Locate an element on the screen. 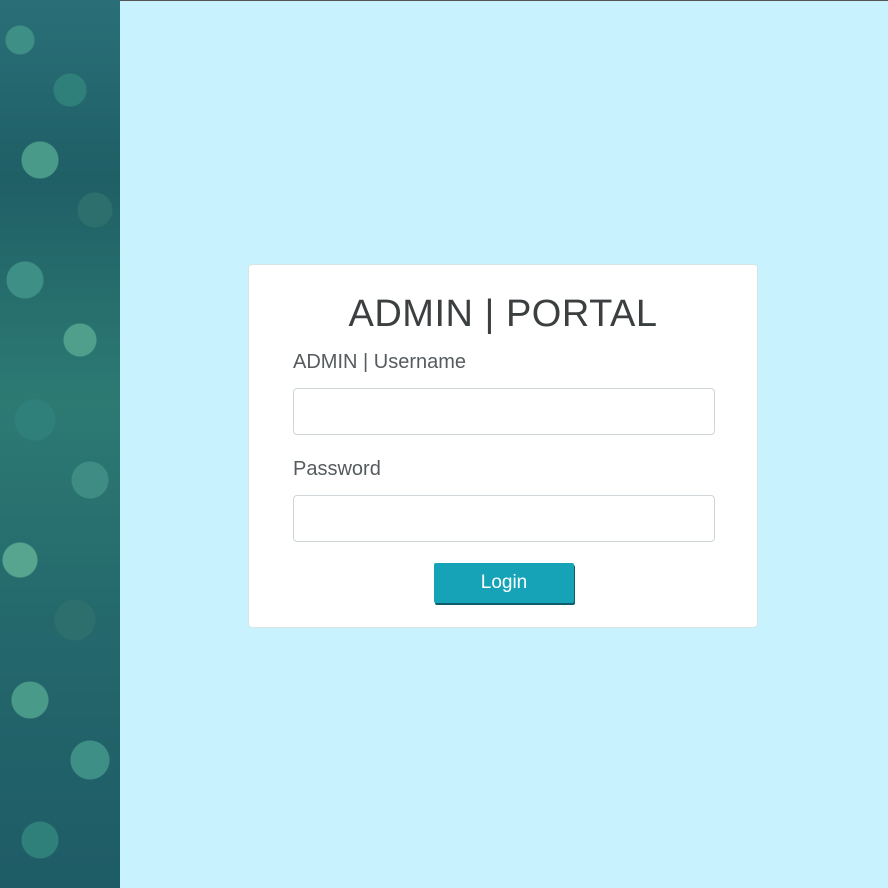 This screenshot has width=888, height=888. password-label: Password is located at coordinates (337, 469).